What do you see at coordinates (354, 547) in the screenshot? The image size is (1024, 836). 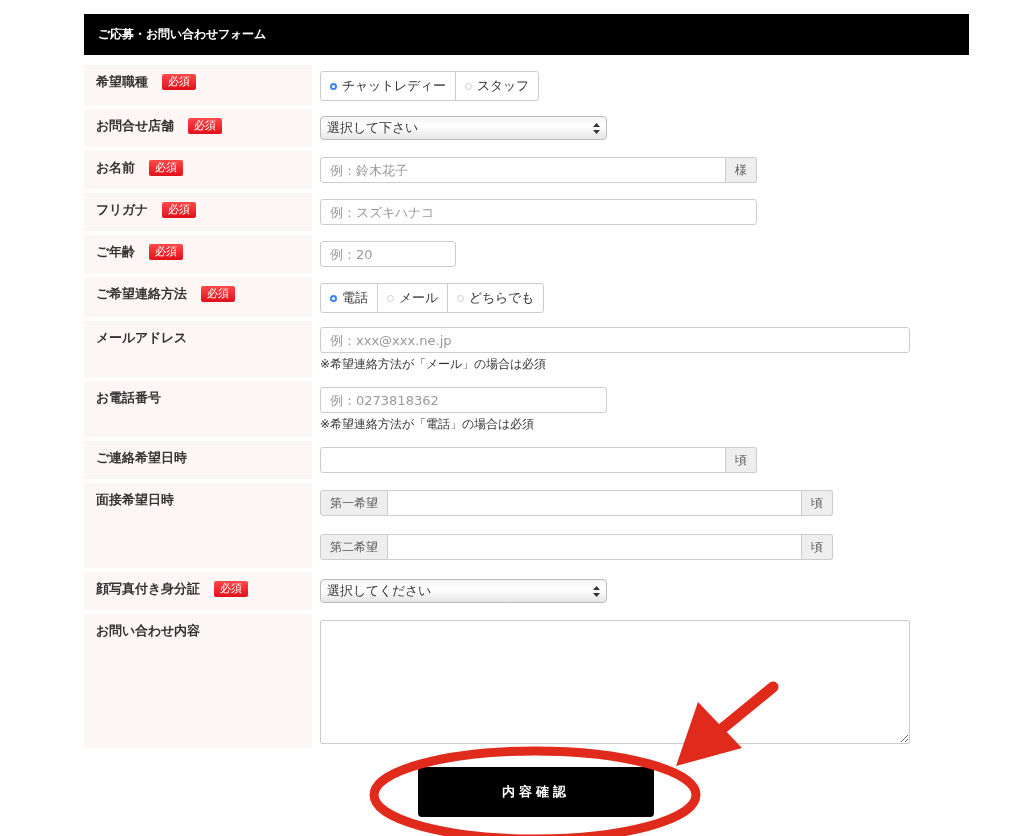 I see `input-prefix: 第二希望` at bounding box center [354, 547].